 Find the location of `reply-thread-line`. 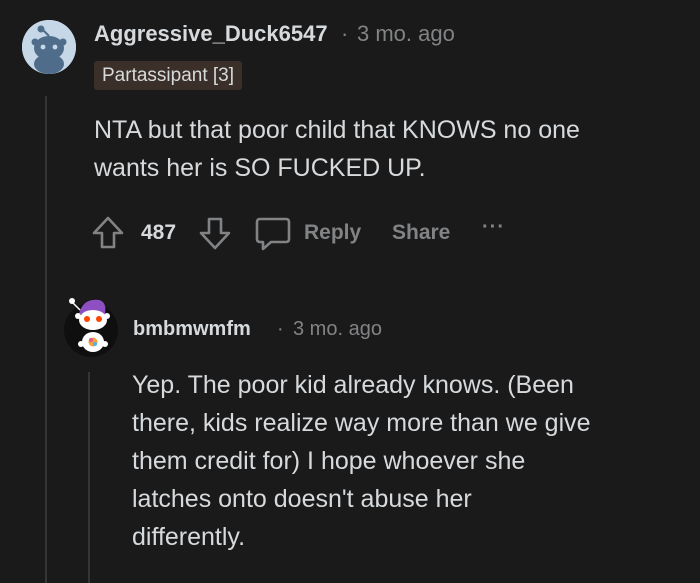

reply-thread-line is located at coordinates (89, 477).